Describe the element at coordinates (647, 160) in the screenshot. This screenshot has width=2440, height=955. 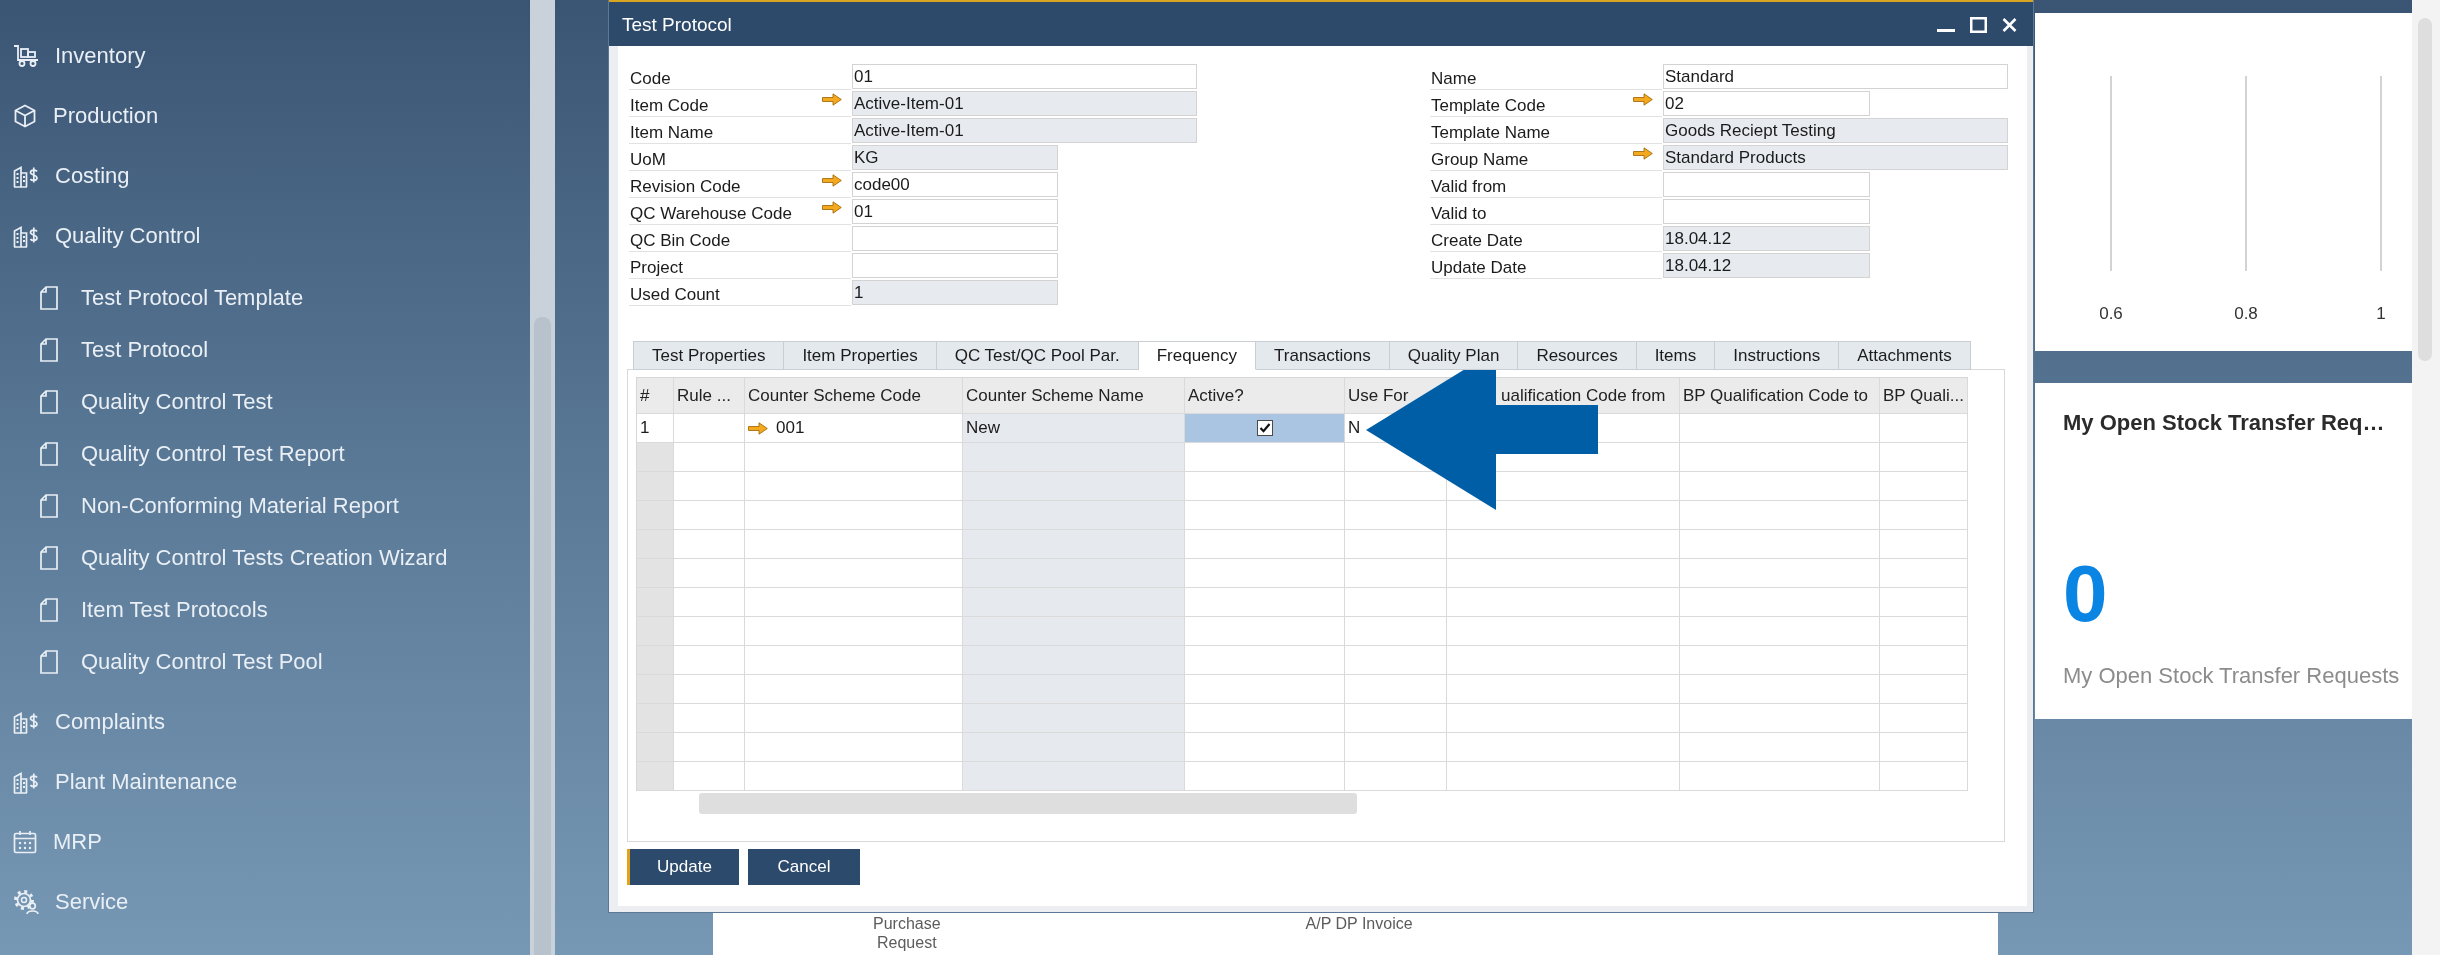
I see `field-label: UoM` at that location.